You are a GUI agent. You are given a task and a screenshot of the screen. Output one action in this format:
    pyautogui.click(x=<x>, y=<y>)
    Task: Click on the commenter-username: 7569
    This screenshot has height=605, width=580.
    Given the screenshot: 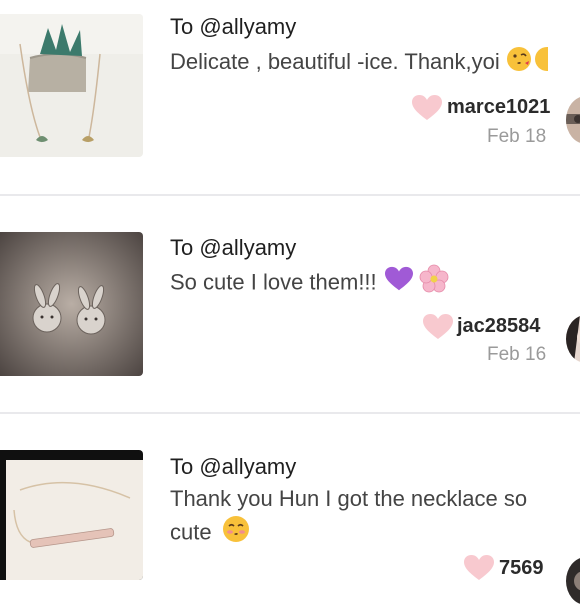 What is the action you would take?
    pyautogui.click(x=521, y=568)
    